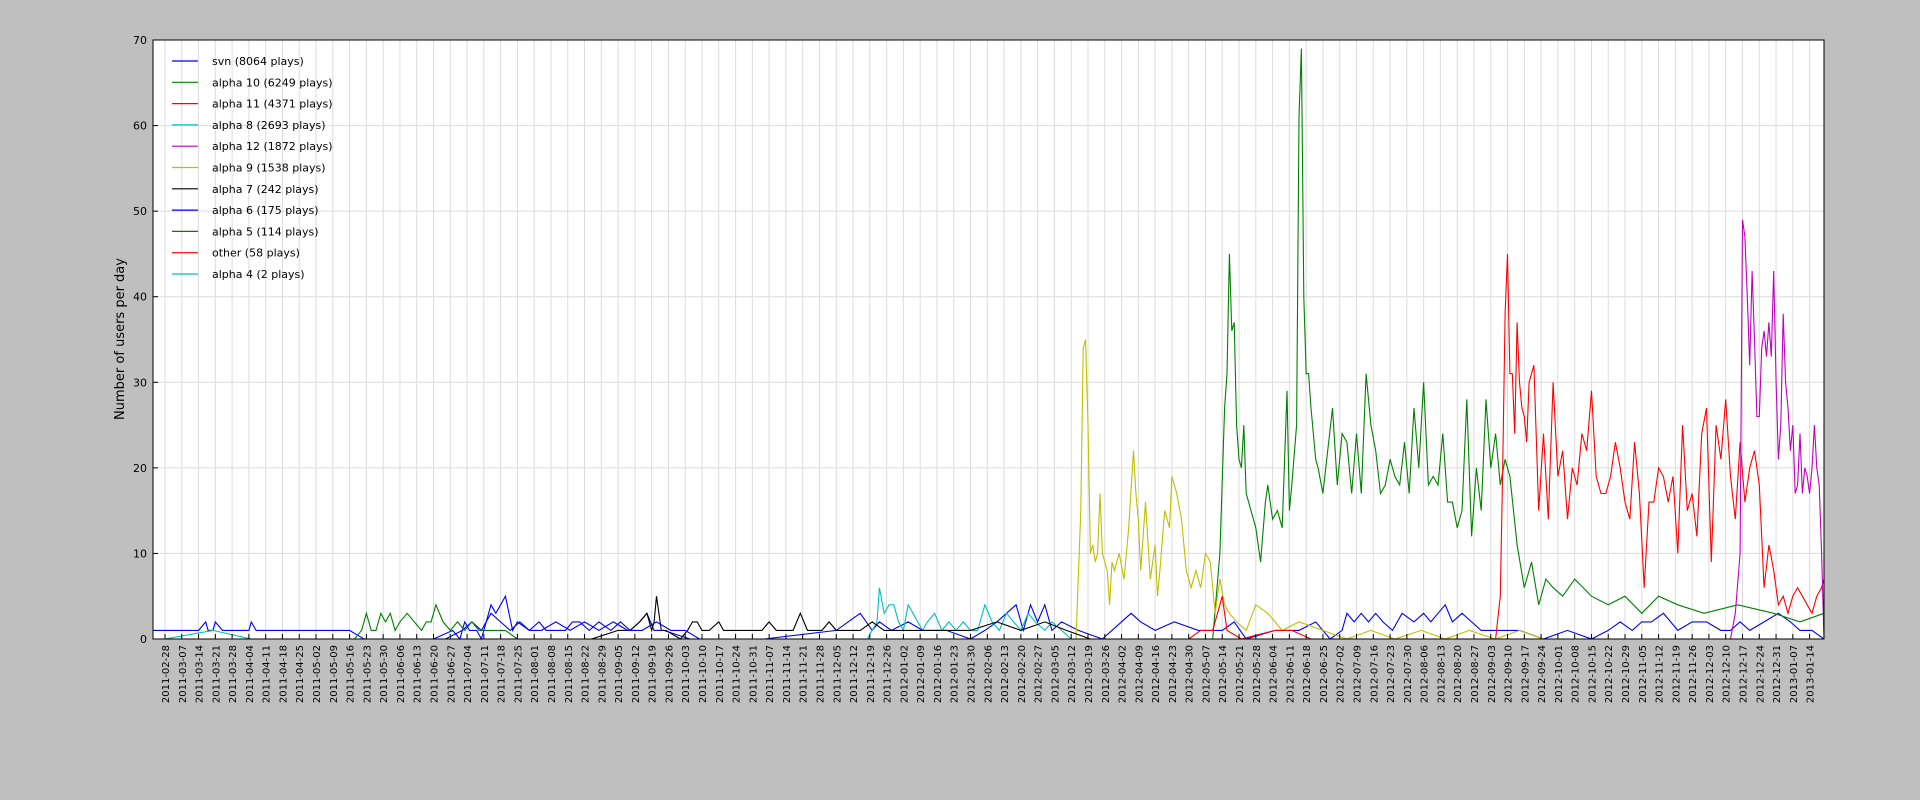  What do you see at coordinates (265, 210) in the screenshot?
I see `legend-label: alpha 6 (175 plays)` at bounding box center [265, 210].